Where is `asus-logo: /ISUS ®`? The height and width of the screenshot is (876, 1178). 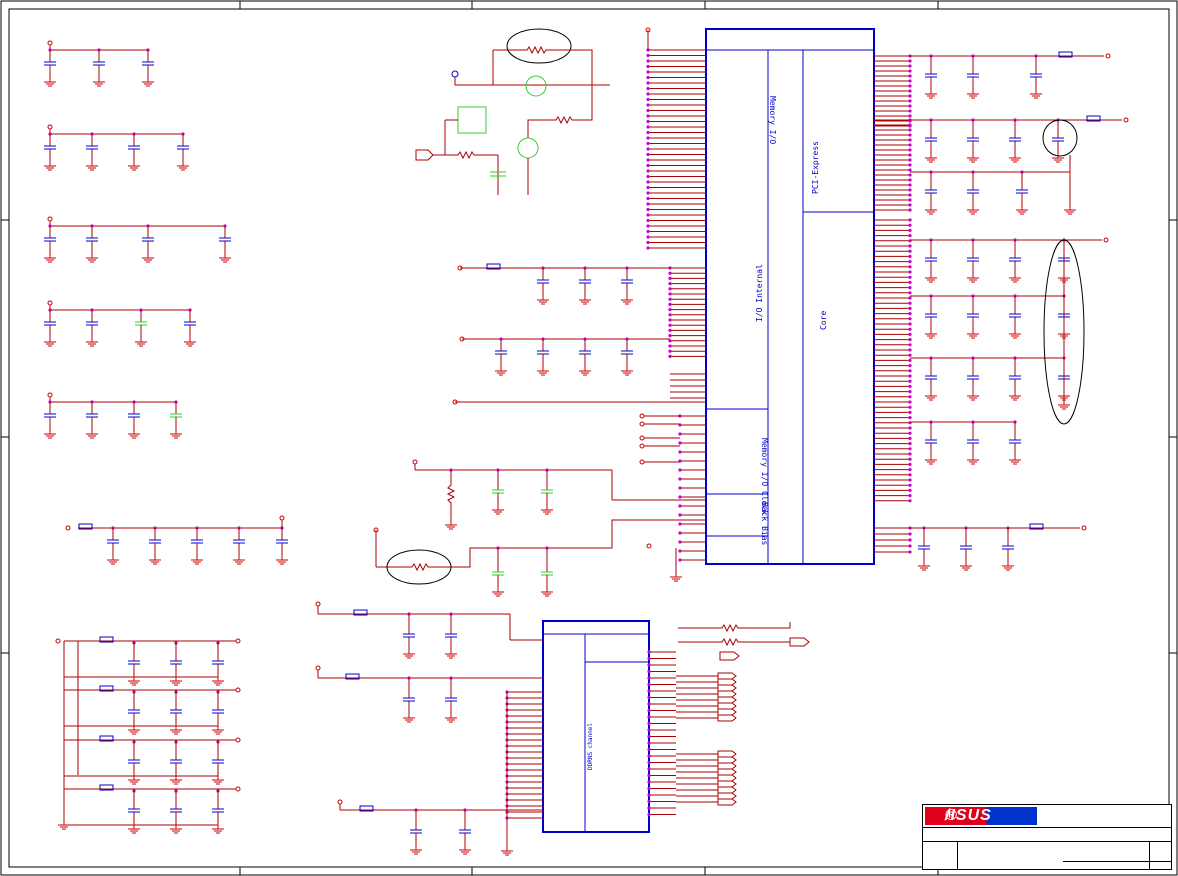
asus-logo: /ISUS ® is located at coordinates (981, 816).